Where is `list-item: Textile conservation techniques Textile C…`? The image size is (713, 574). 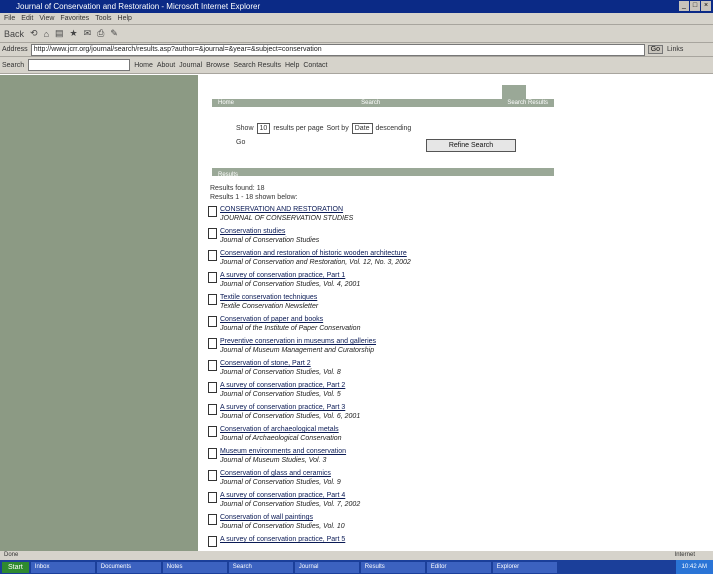 list-item: Textile conservation techniques Textile C… is located at coordinates (309, 304).